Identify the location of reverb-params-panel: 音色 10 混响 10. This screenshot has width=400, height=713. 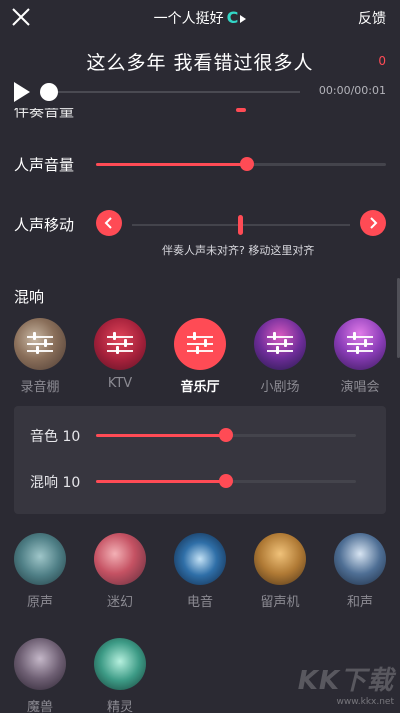
(200, 460).